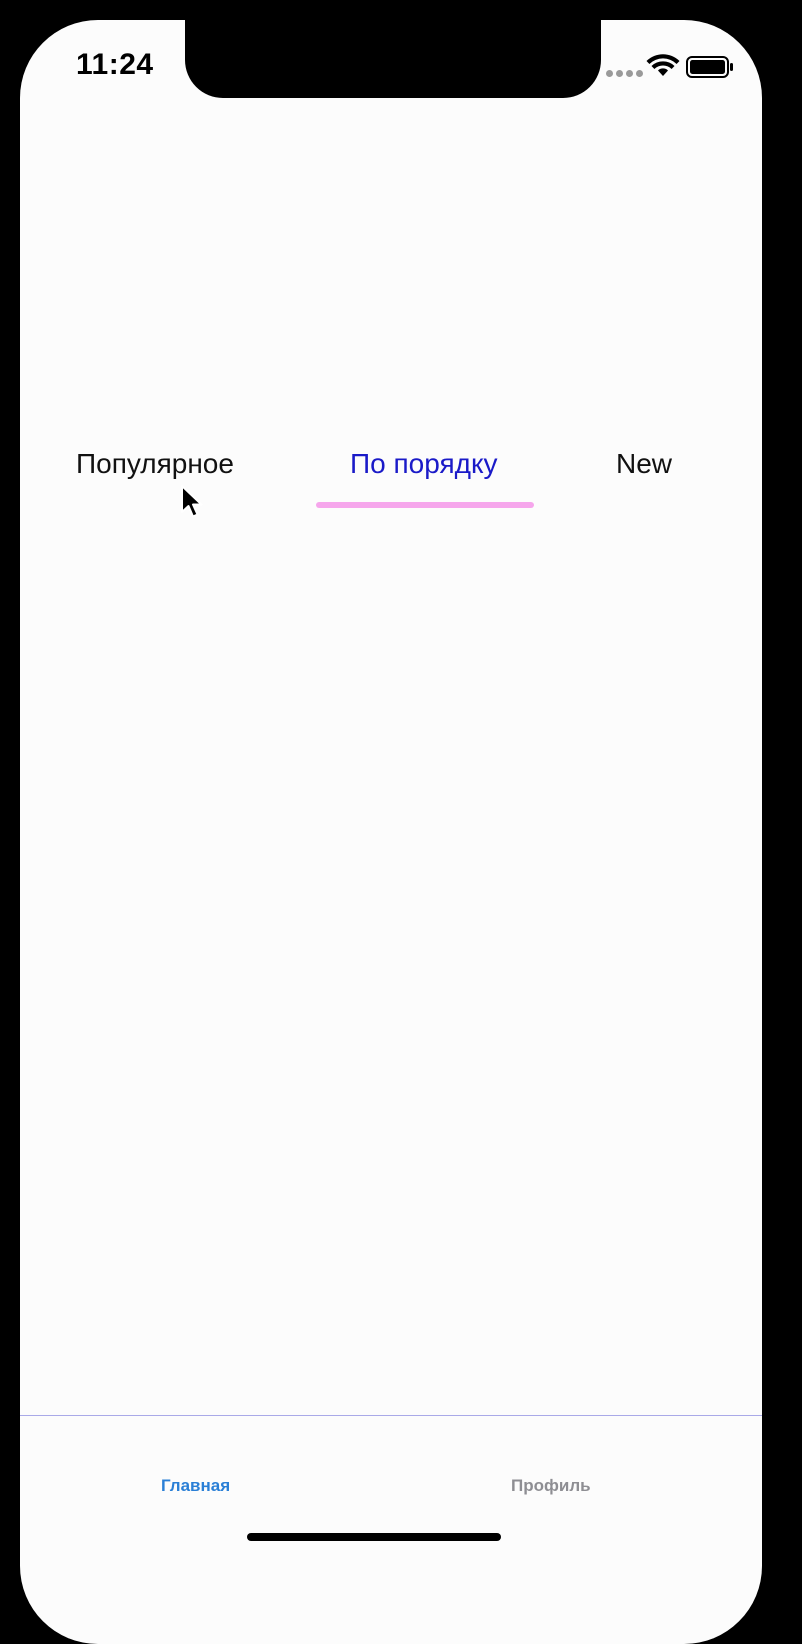  What do you see at coordinates (115, 64) in the screenshot?
I see `status-time: 11:24` at bounding box center [115, 64].